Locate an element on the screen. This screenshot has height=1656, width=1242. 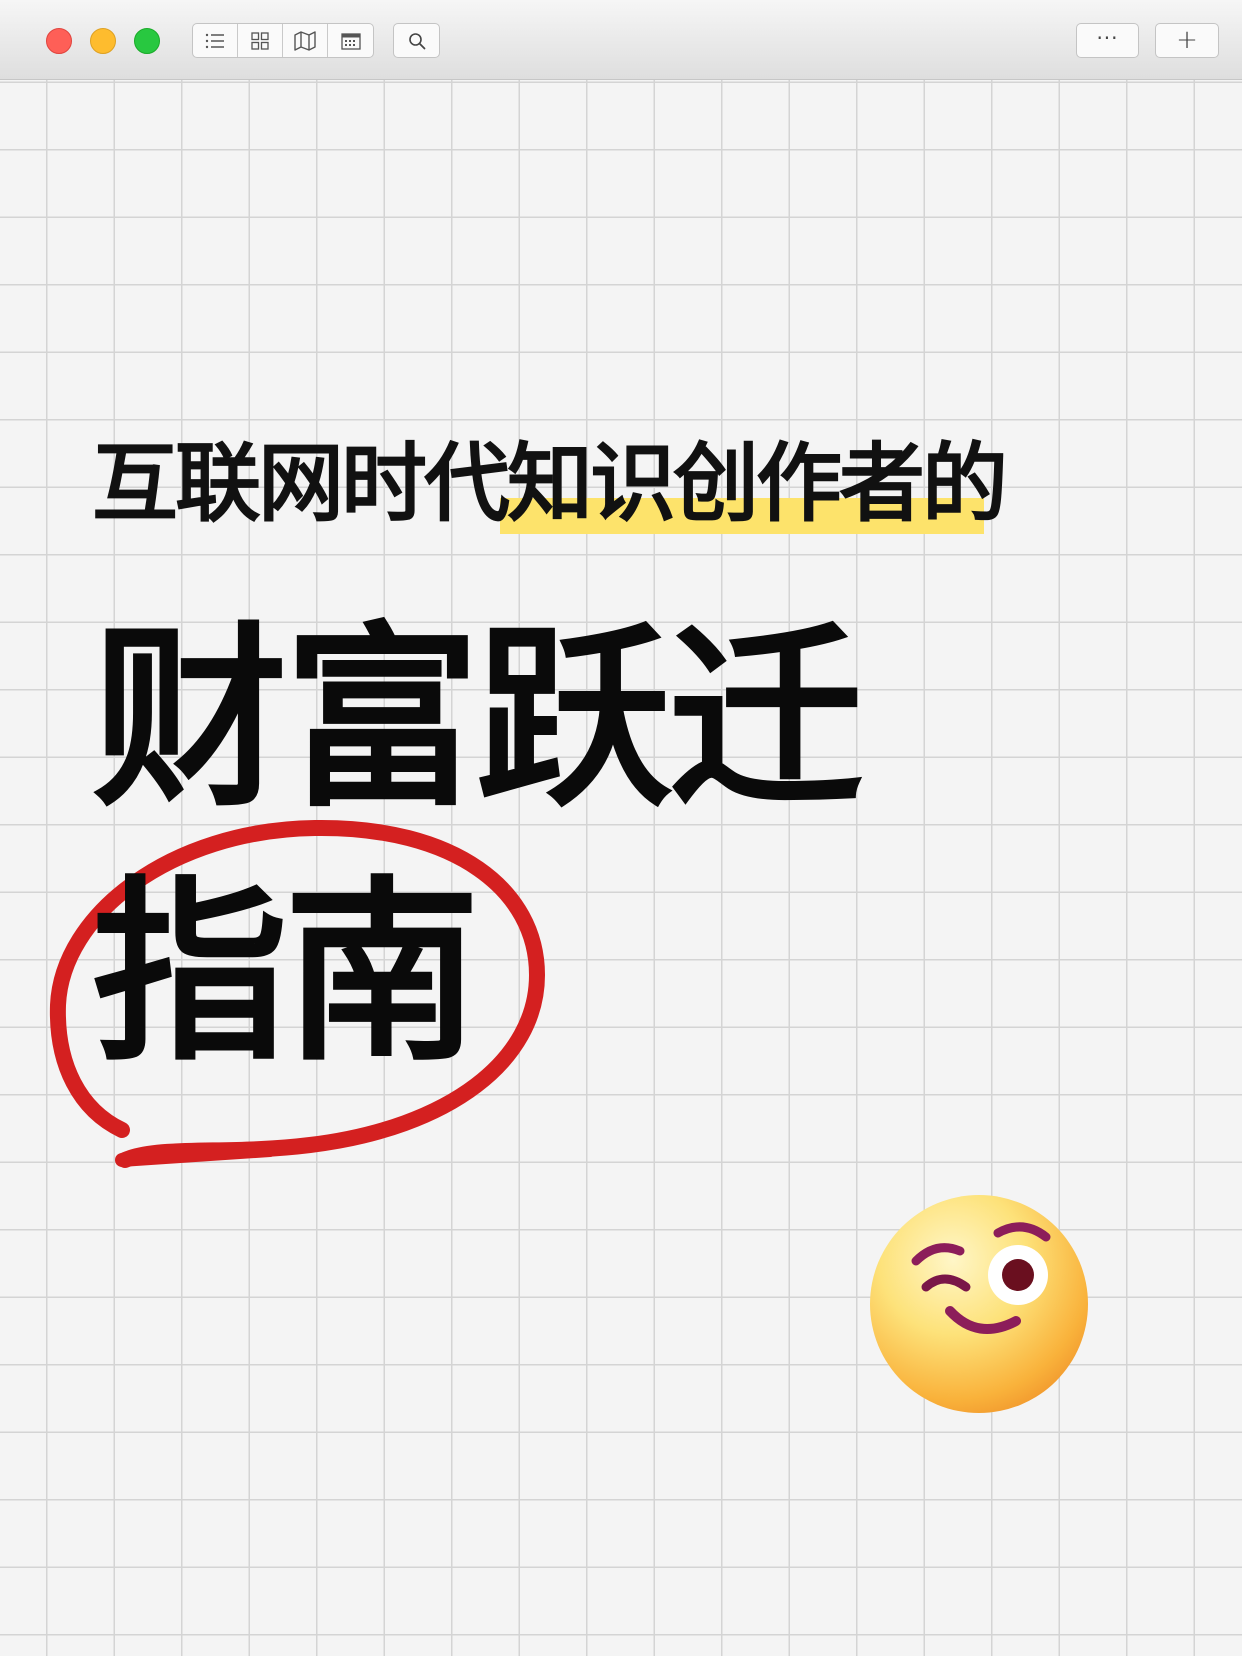
minimize-window-button is located at coordinates (103, 41).